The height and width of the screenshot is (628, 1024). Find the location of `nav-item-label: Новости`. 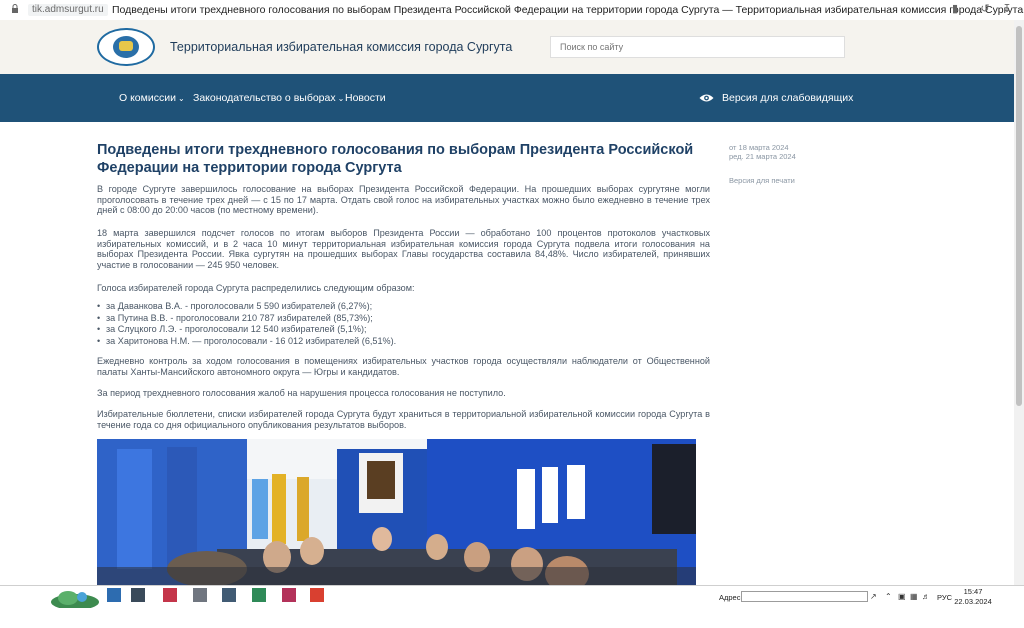

nav-item-label: Новости is located at coordinates (365, 98).